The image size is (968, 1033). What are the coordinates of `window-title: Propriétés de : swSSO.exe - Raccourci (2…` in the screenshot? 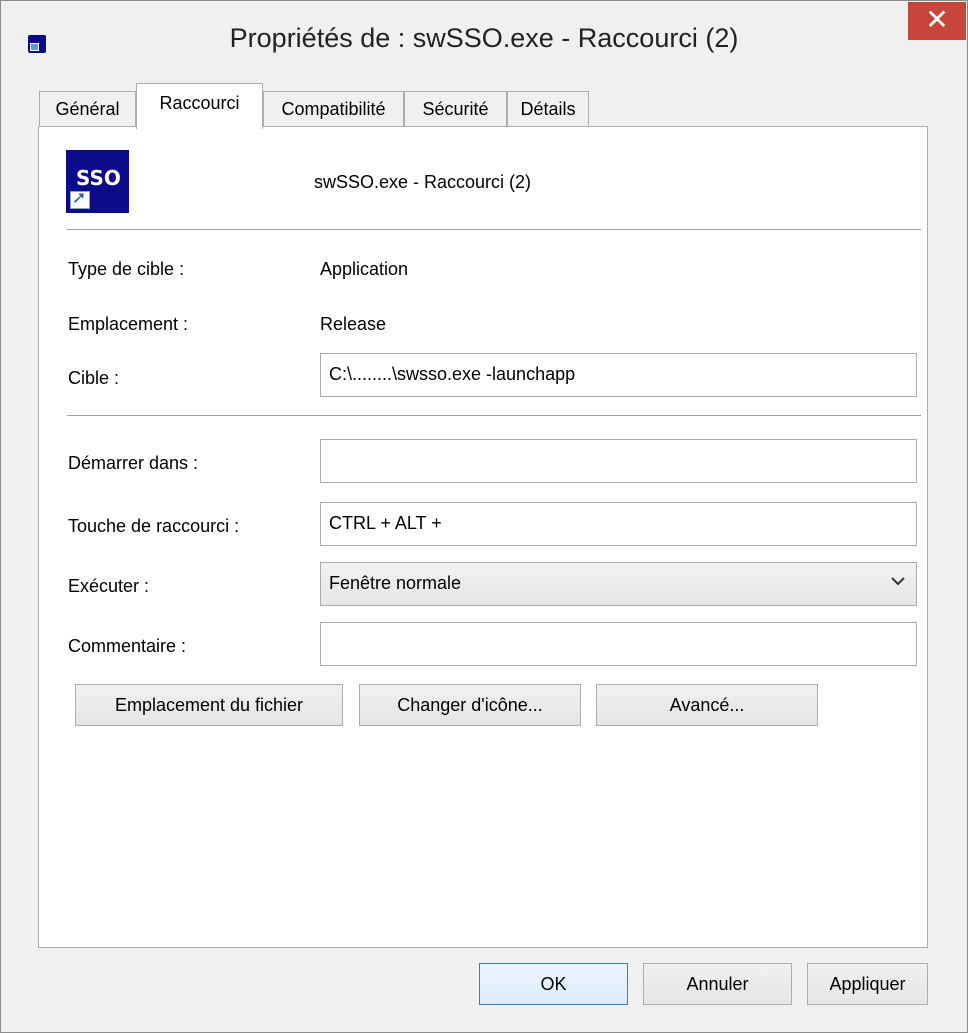 It's located at (484, 38).